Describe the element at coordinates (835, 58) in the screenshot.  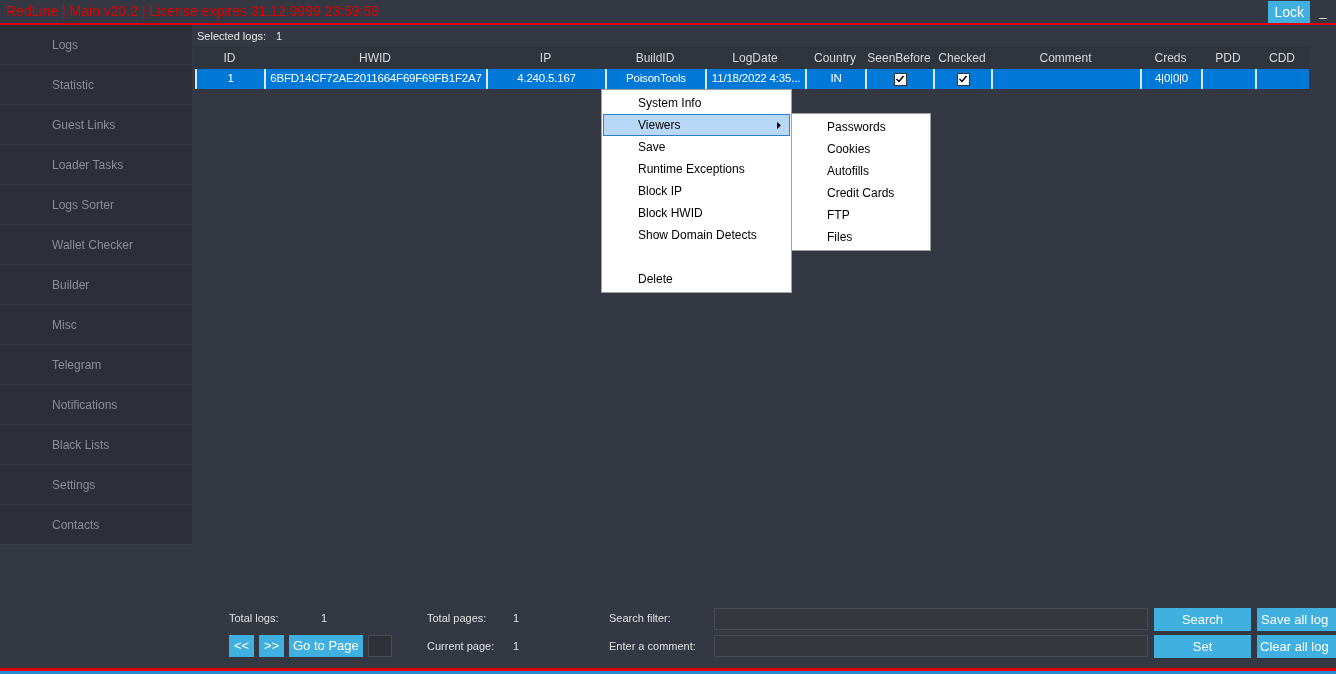
I see `column-header: Country` at that location.